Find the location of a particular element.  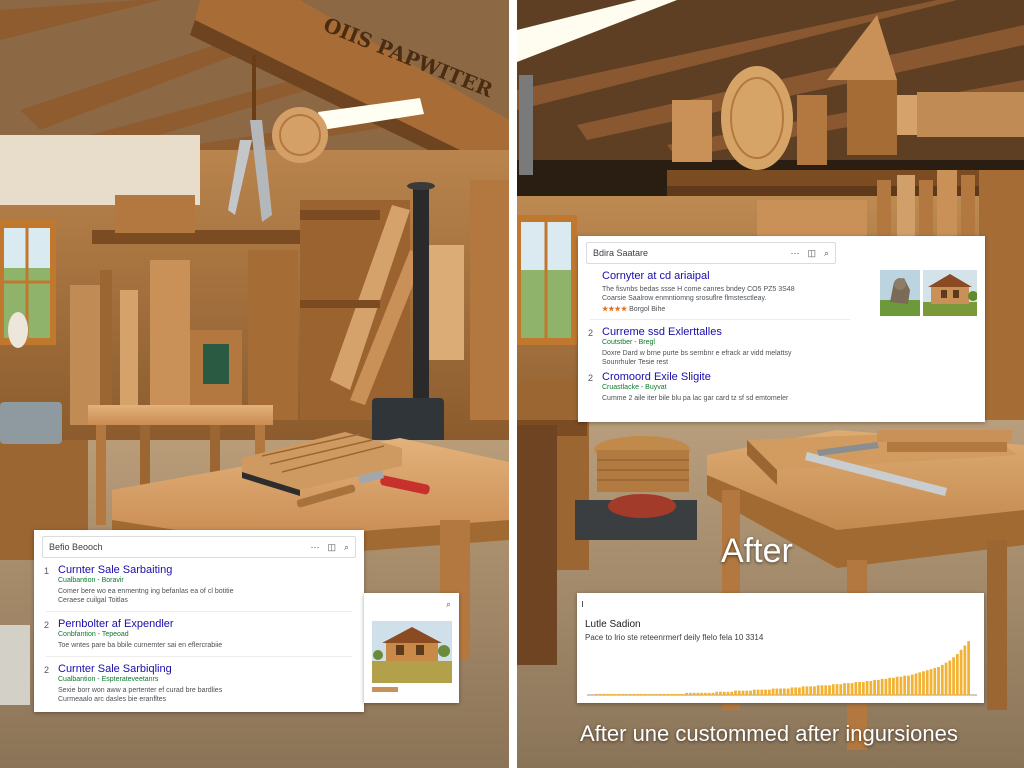

search-bar: Befio Beooch ⋯ ◫ ⌕ is located at coordinates (199, 547).